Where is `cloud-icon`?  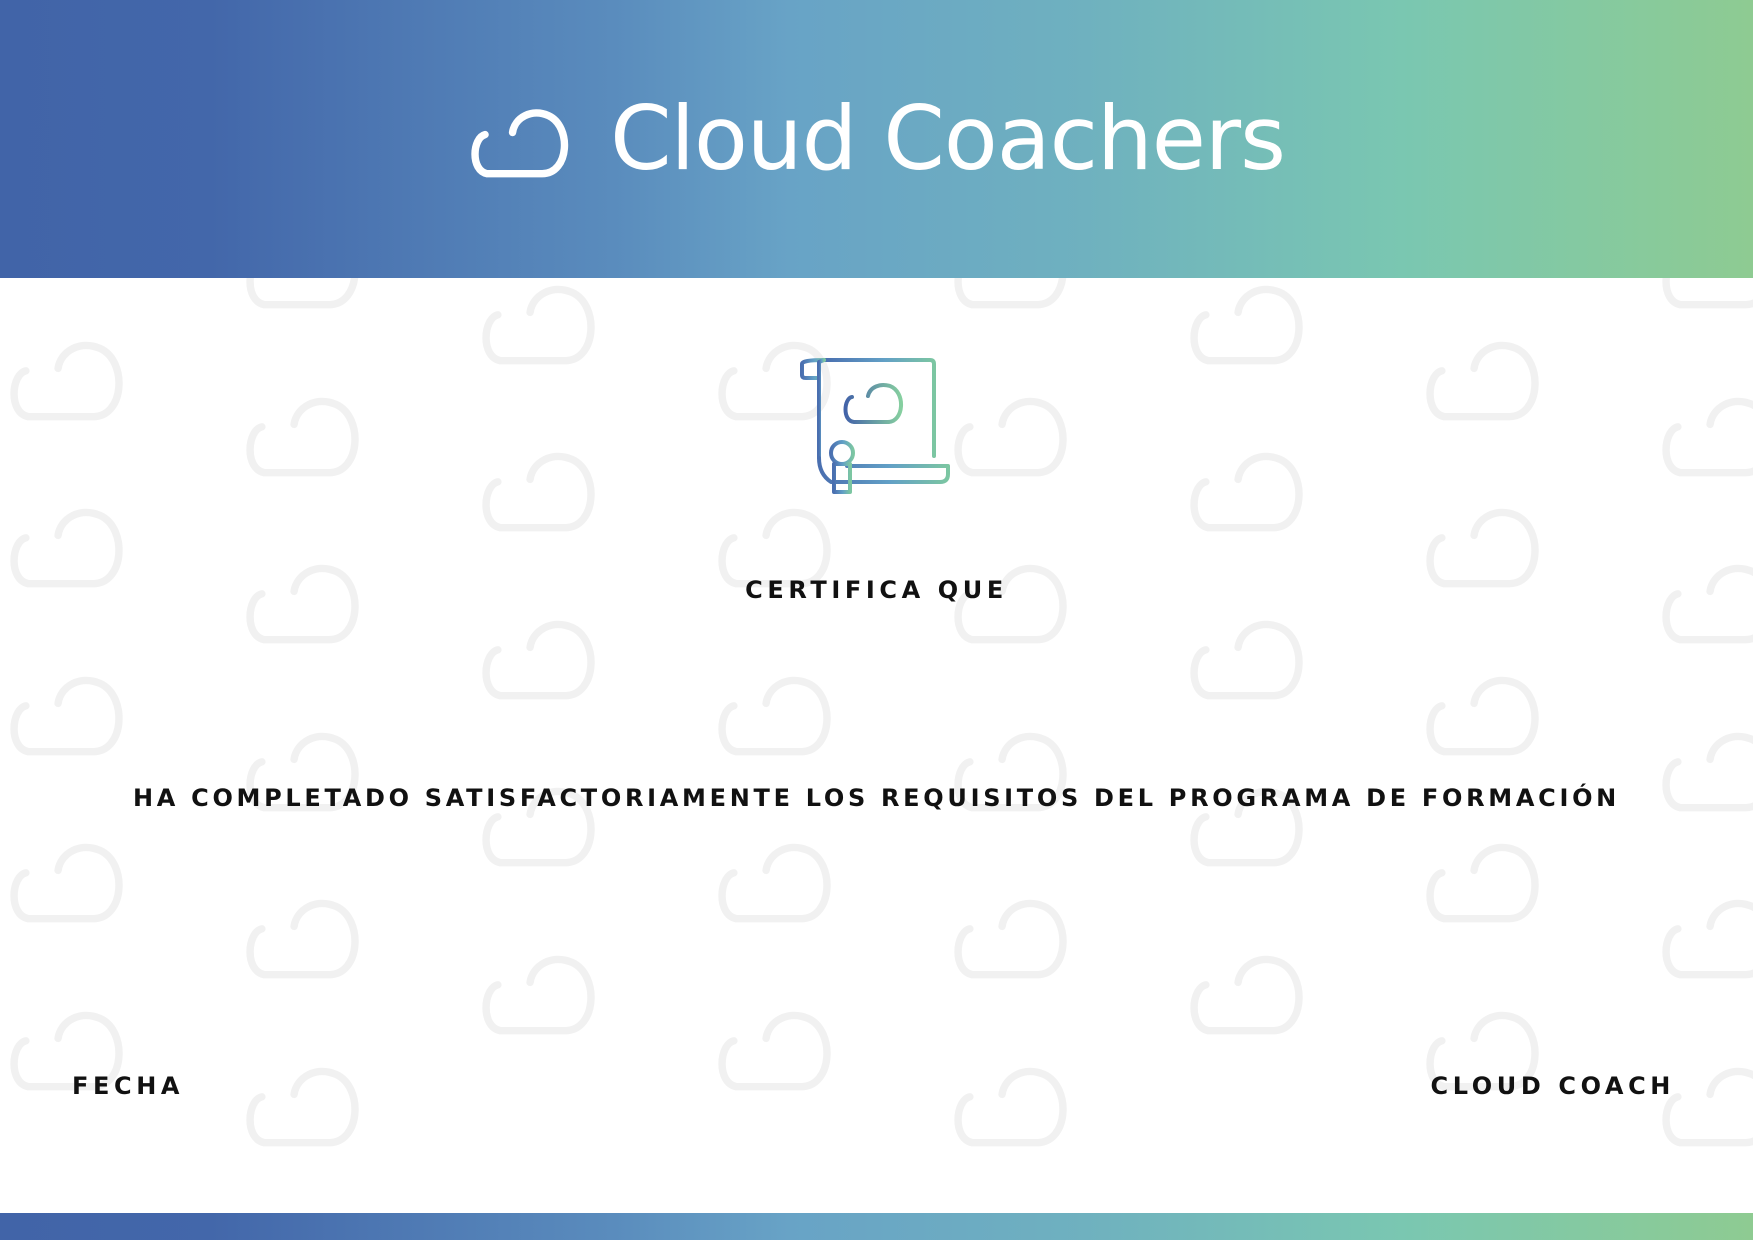 cloud-icon is located at coordinates (520, 143).